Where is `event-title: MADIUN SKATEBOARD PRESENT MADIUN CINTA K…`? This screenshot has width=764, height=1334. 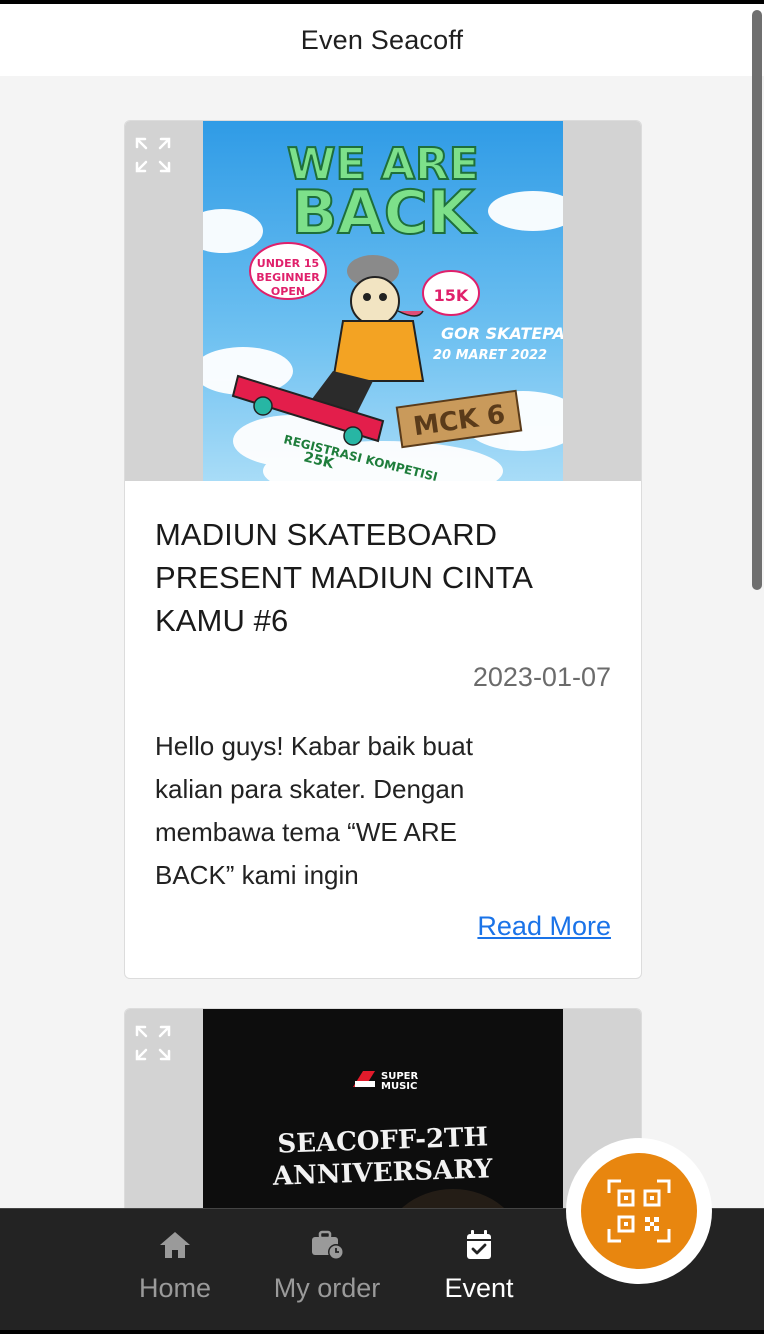 event-title: MADIUN SKATEBOARD PRESENT MADIUN CINTA K… is located at coordinates (343, 577).